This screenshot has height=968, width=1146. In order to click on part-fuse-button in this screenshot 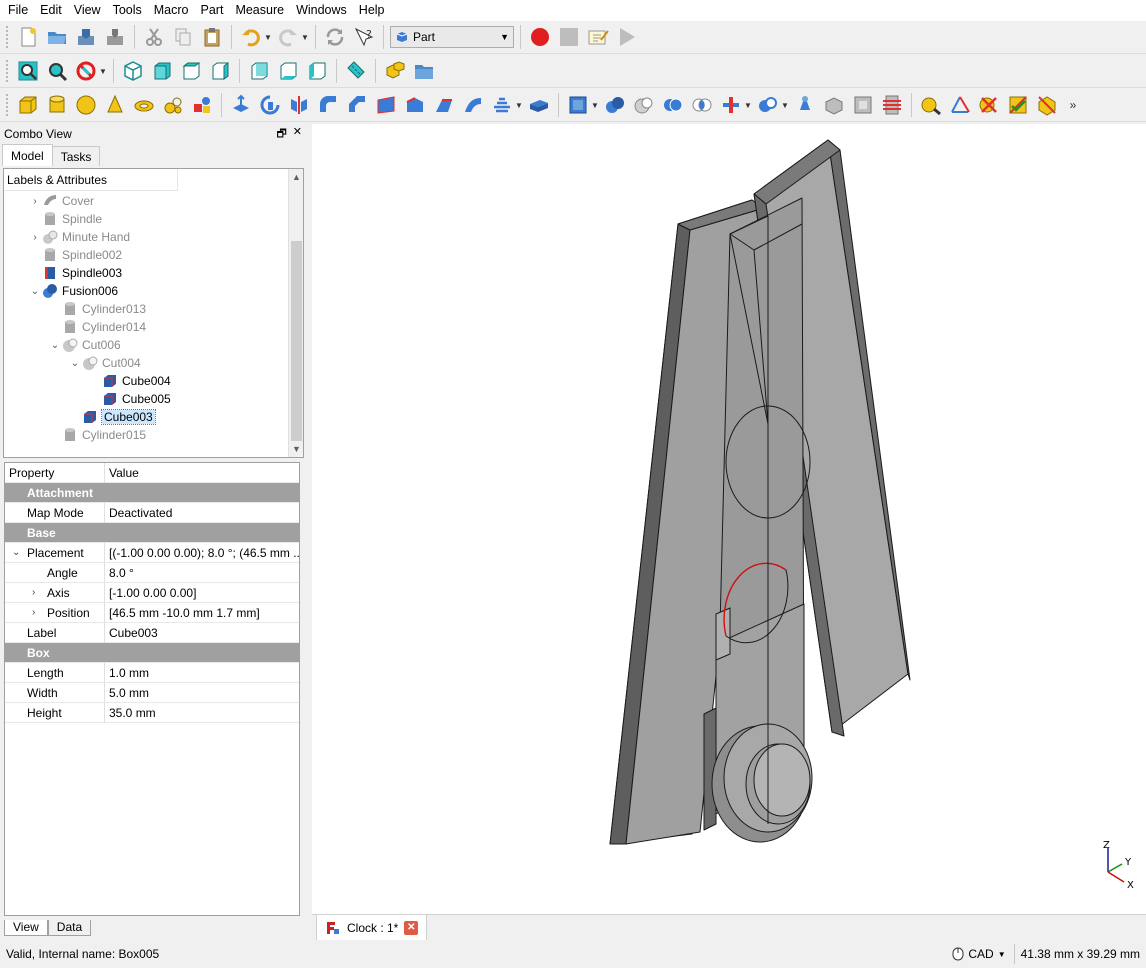, I will do `click(673, 105)`.